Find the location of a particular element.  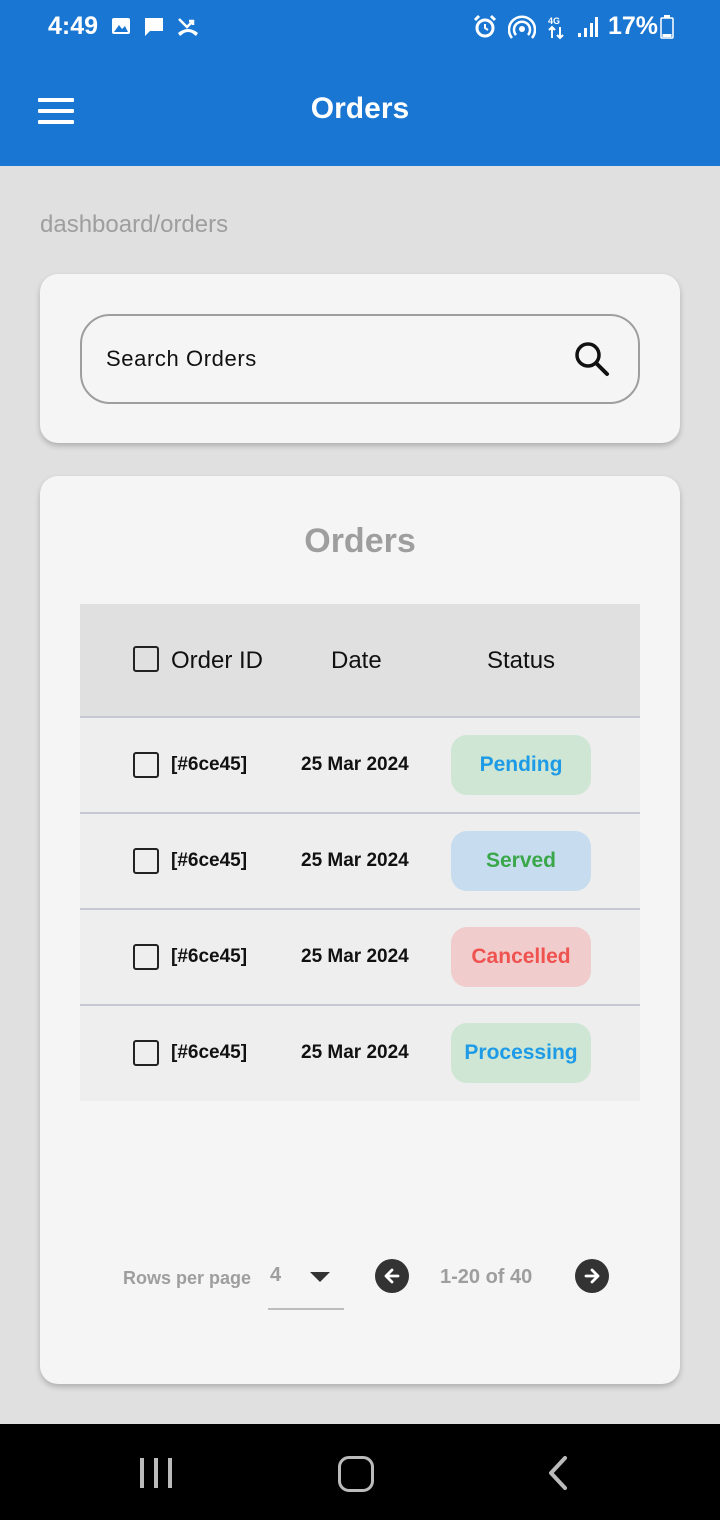

status-badge: Cancelled is located at coordinates (521, 957).